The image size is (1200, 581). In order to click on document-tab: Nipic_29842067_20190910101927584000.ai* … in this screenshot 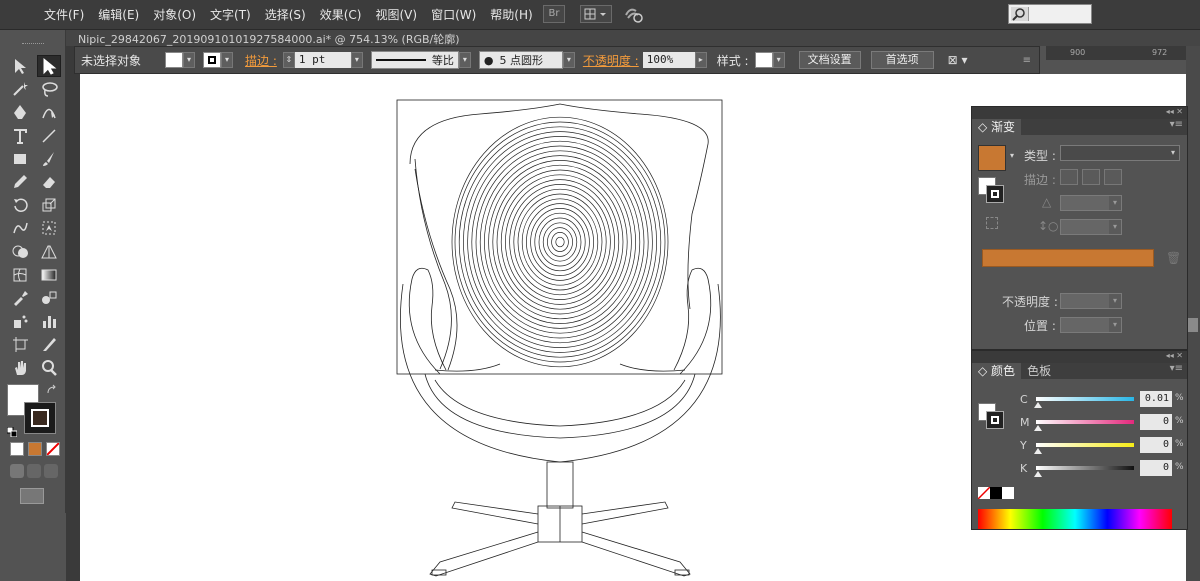, I will do `click(633, 38)`.